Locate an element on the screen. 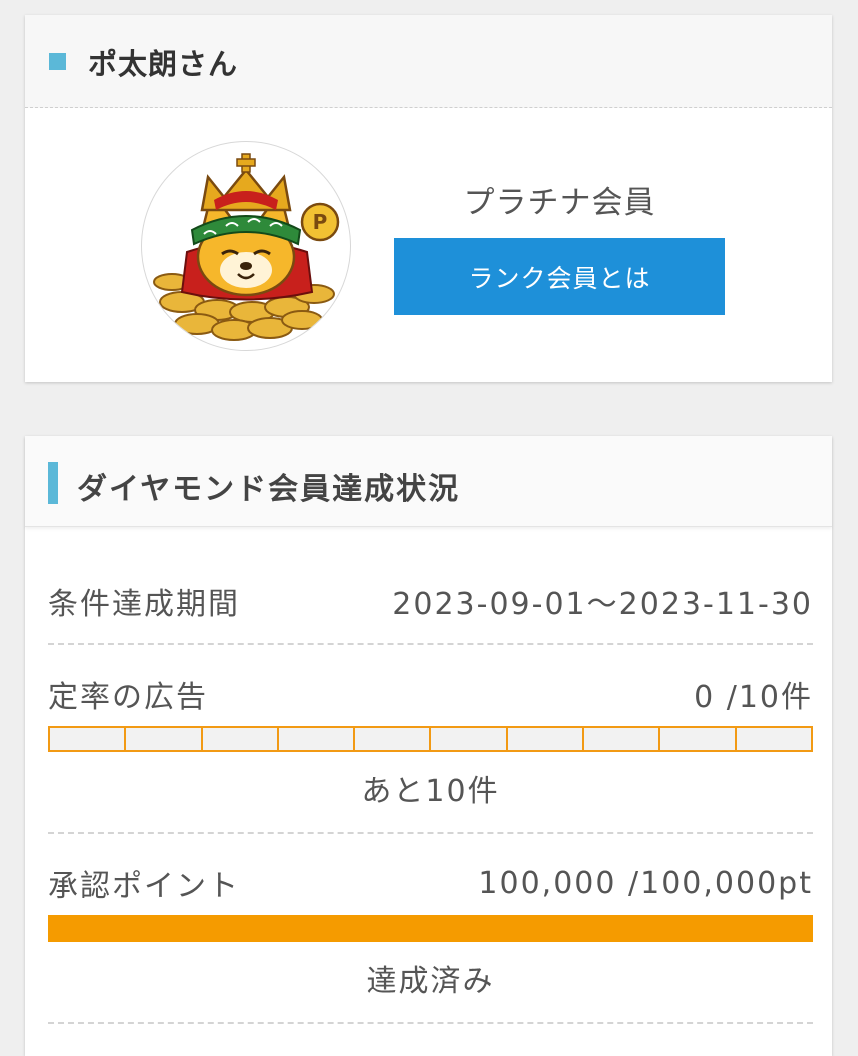 The width and height of the screenshot is (858, 1056). status-title: ダイヤモンド会員達成状況 is located at coordinates (269, 489).